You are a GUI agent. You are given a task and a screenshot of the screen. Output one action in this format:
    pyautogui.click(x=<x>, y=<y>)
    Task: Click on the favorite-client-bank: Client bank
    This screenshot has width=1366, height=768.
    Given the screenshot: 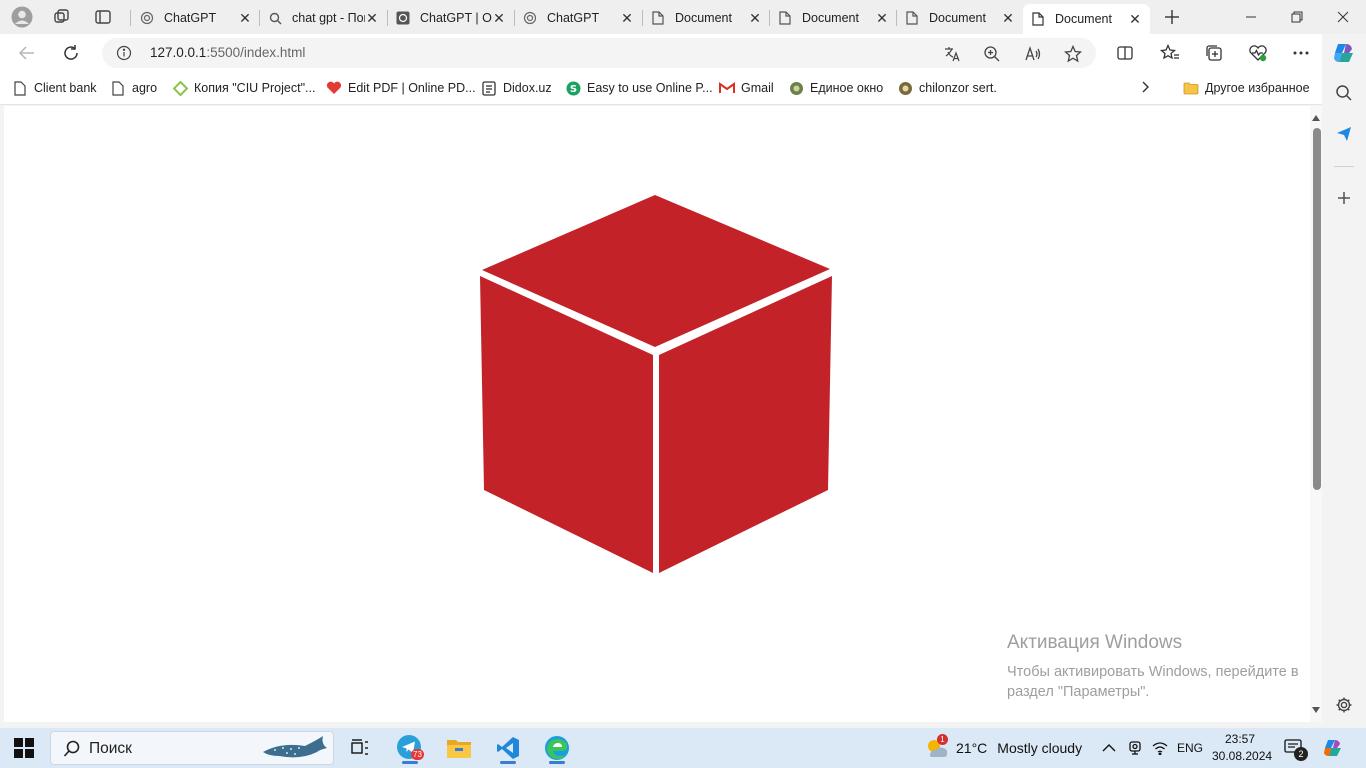 What is the action you would take?
    pyautogui.click(x=54, y=88)
    